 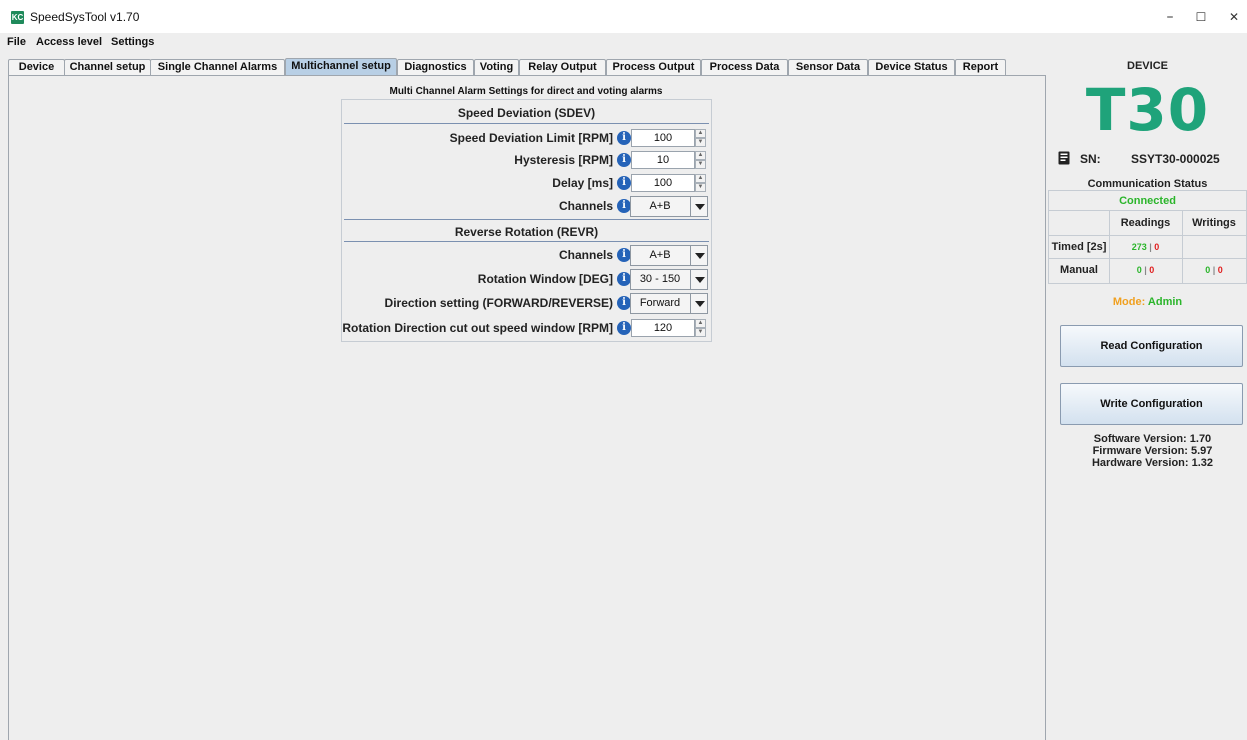 I want to click on revr-direction-label: Direction setting (FORWARD/REVERSE), so click(x=498, y=303).